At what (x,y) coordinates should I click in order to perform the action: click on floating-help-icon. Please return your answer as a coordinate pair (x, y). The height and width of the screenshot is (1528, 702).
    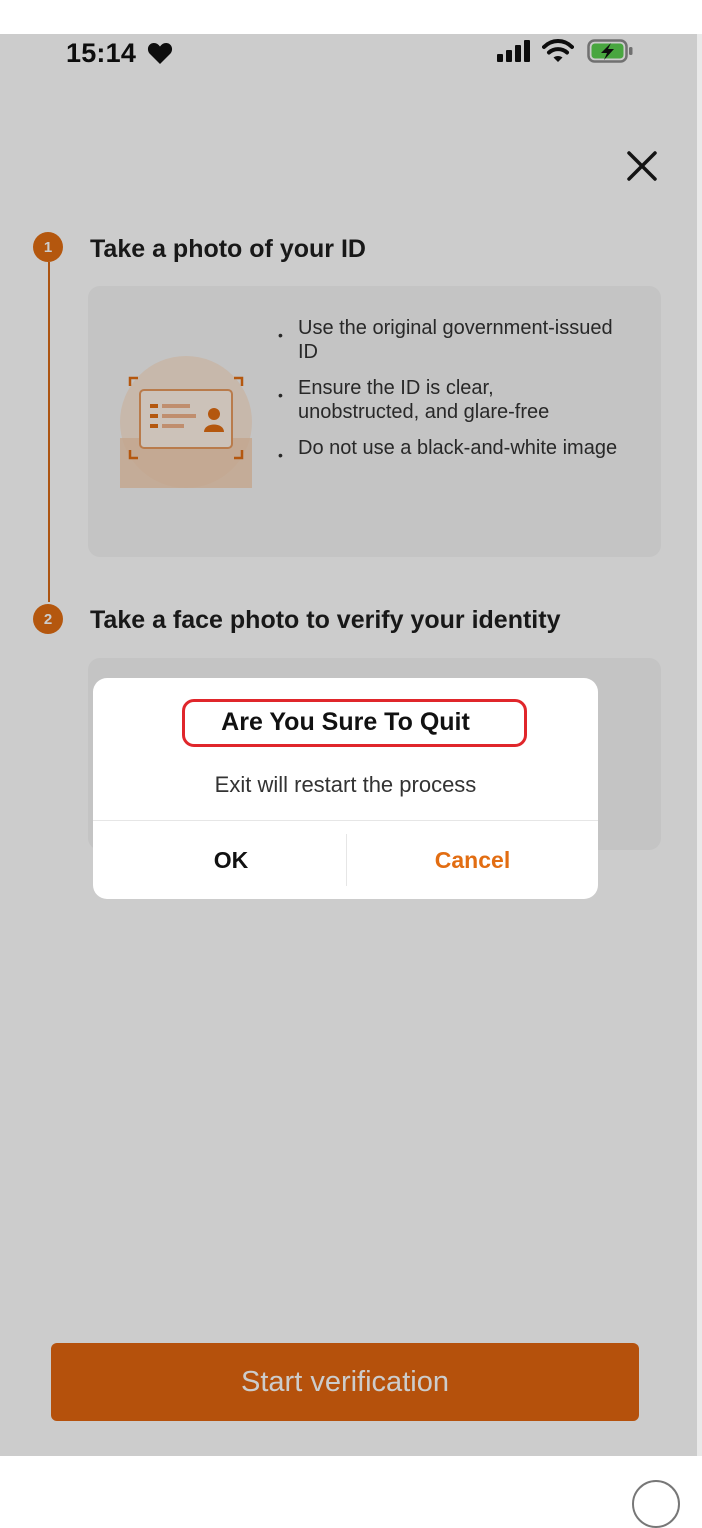
    Looking at the image, I should click on (656, 1504).